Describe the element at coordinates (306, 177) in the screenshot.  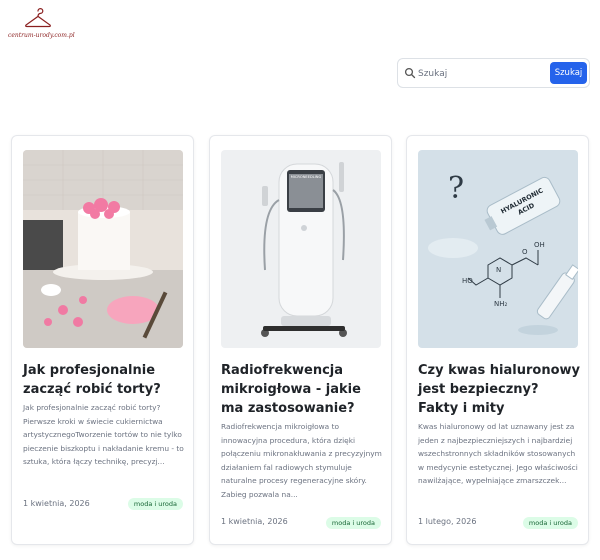
I see `device-screen-label: MICRONEEDLING` at that location.